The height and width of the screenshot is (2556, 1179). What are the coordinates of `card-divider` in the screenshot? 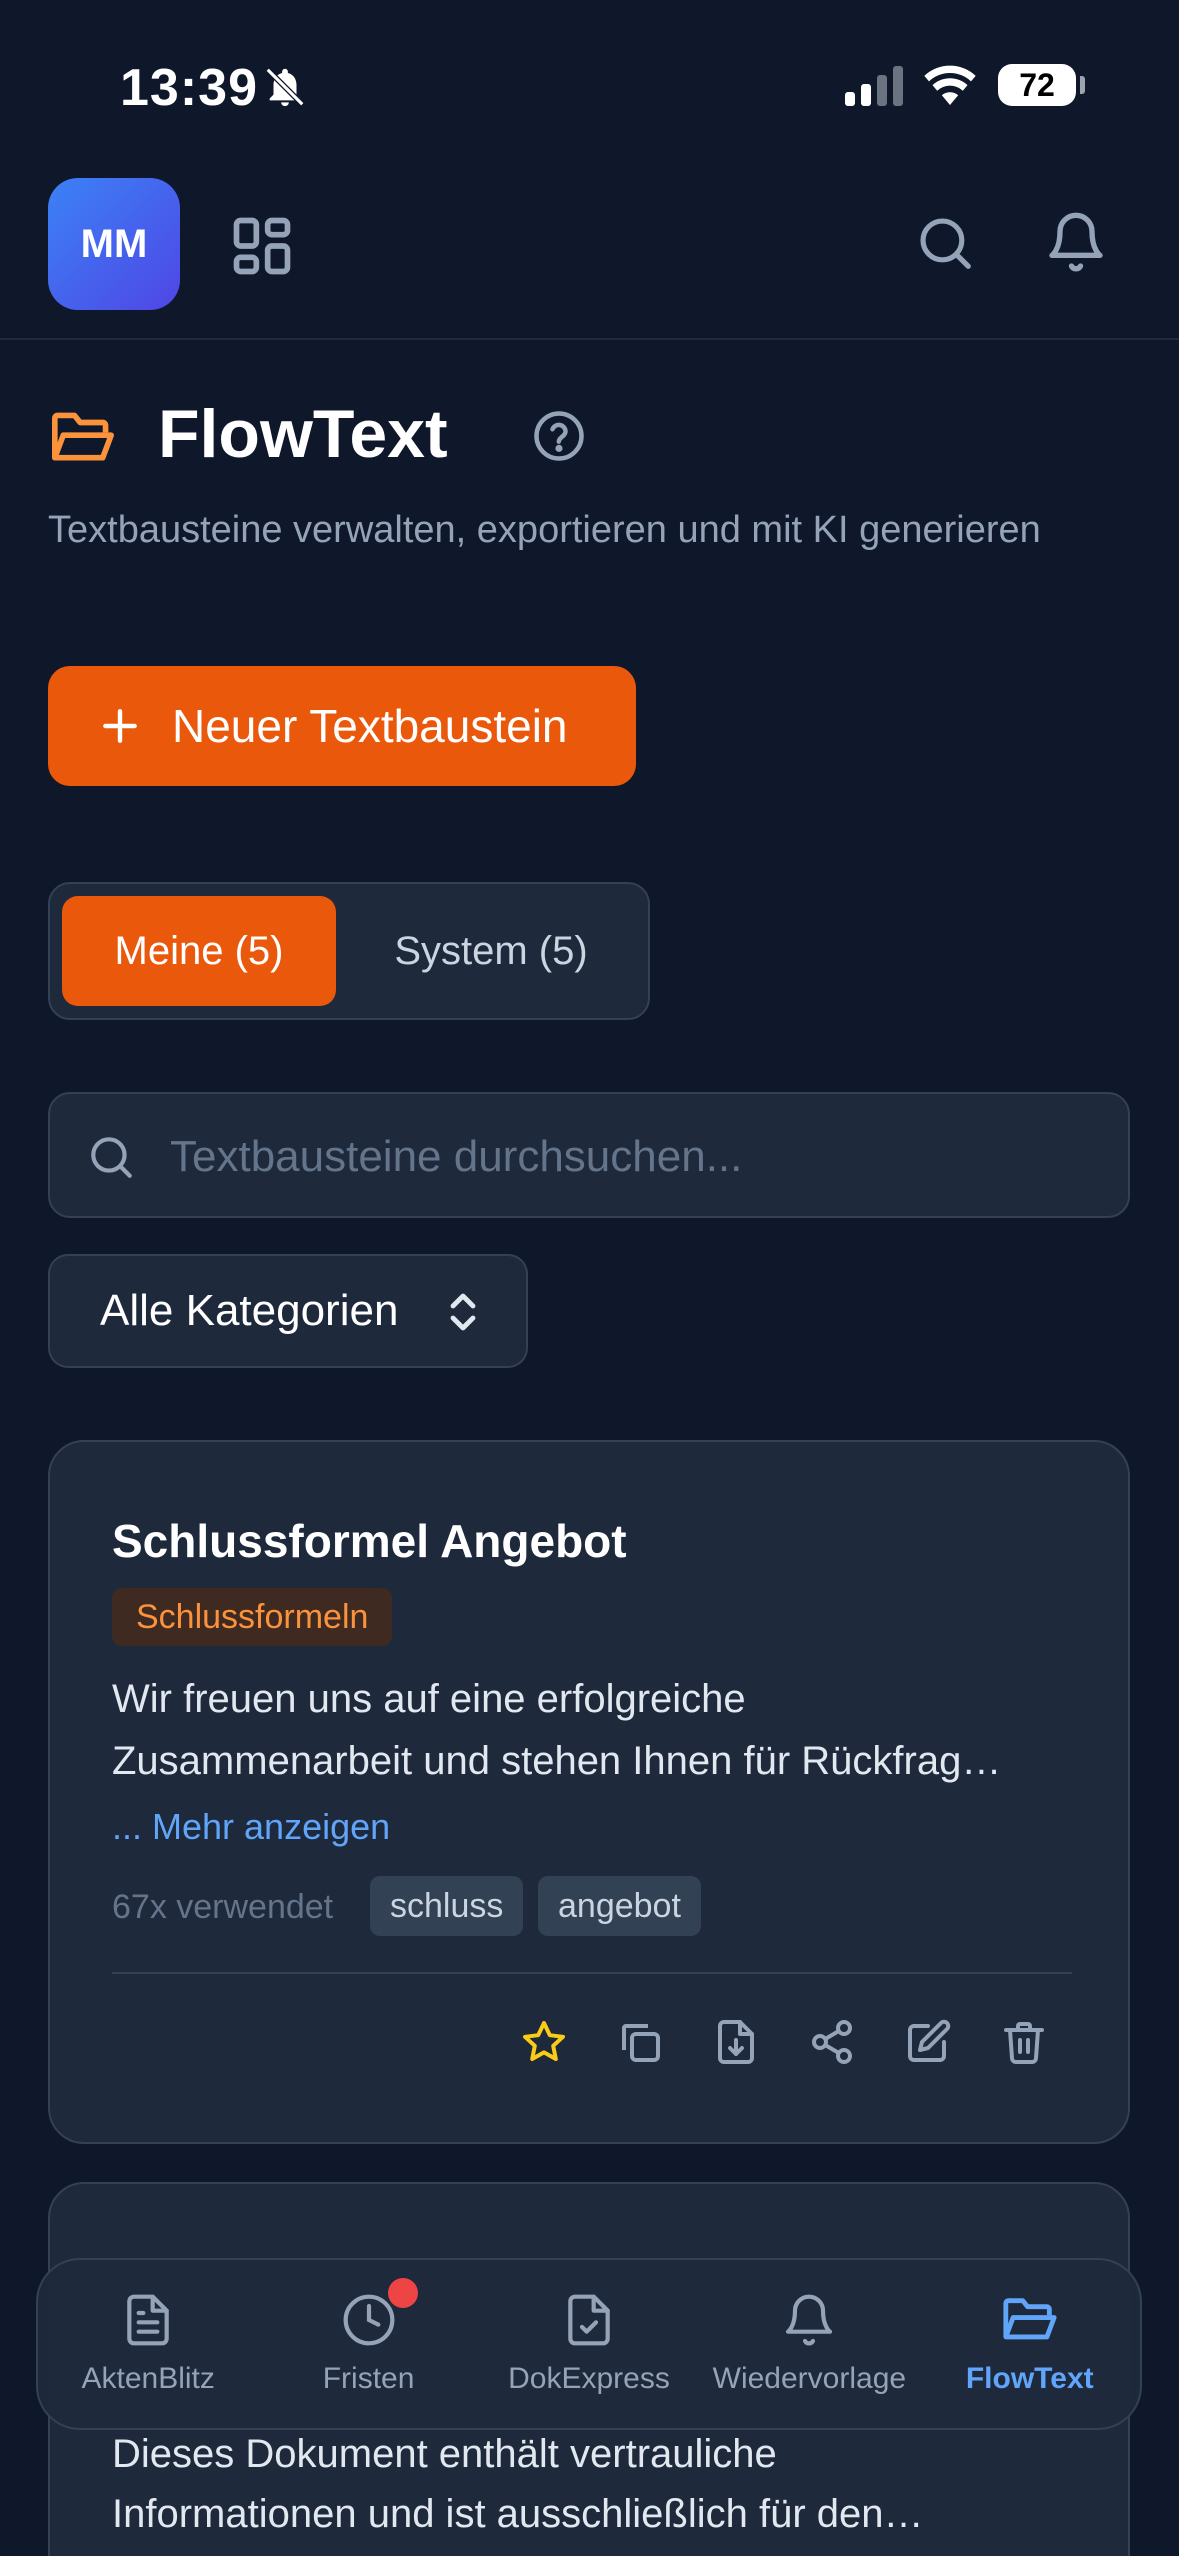 It's located at (592, 1973).